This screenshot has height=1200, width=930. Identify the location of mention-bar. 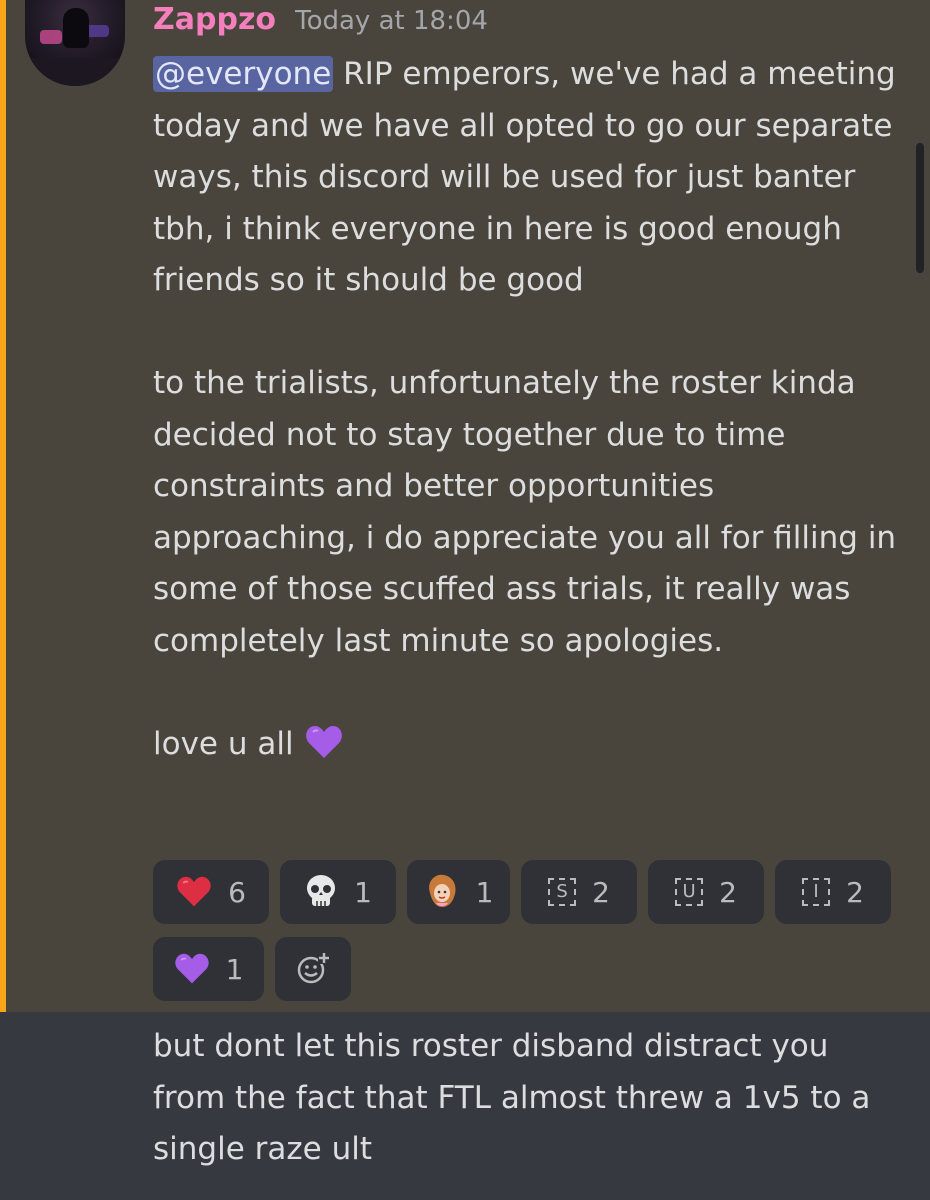
(3, 506).